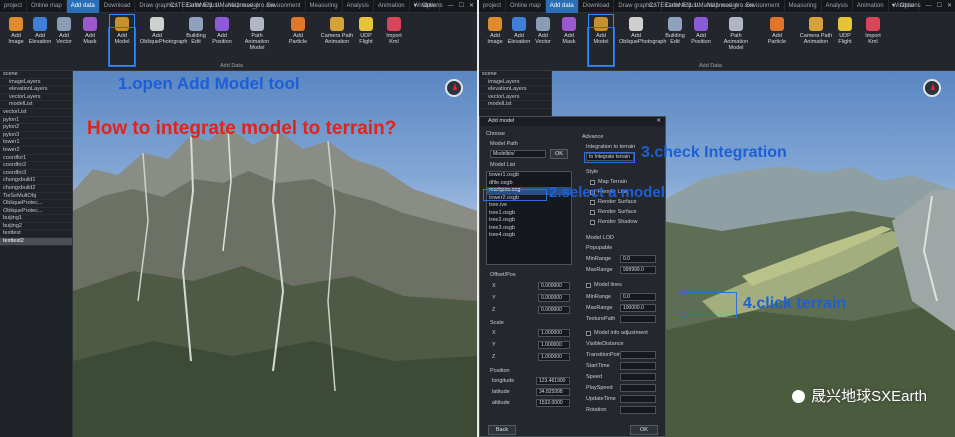 The image size is (955, 437). What do you see at coordinates (529, 214) in the screenshot?
I see `model-list-item: tree1.osgb` at bounding box center [529, 214].